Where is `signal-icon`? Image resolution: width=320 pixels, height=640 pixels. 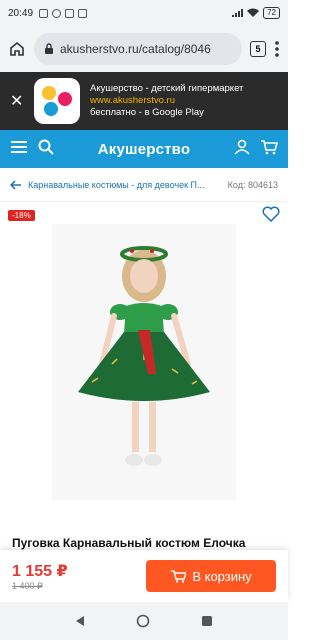 signal-icon is located at coordinates (238, 13).